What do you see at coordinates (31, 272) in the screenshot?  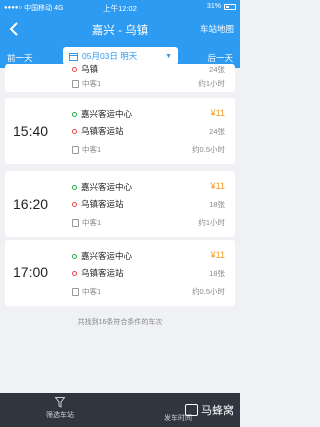 I see `depart-time: 17:00` at bounding box center [31, 272].